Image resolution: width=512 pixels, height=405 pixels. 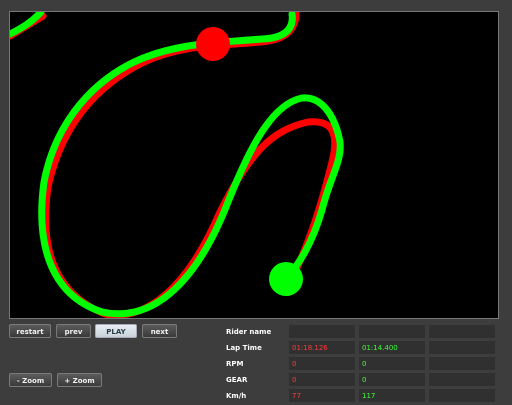 I want to click on green-lap-time: 01:14.400, so click(x=392, y=347).